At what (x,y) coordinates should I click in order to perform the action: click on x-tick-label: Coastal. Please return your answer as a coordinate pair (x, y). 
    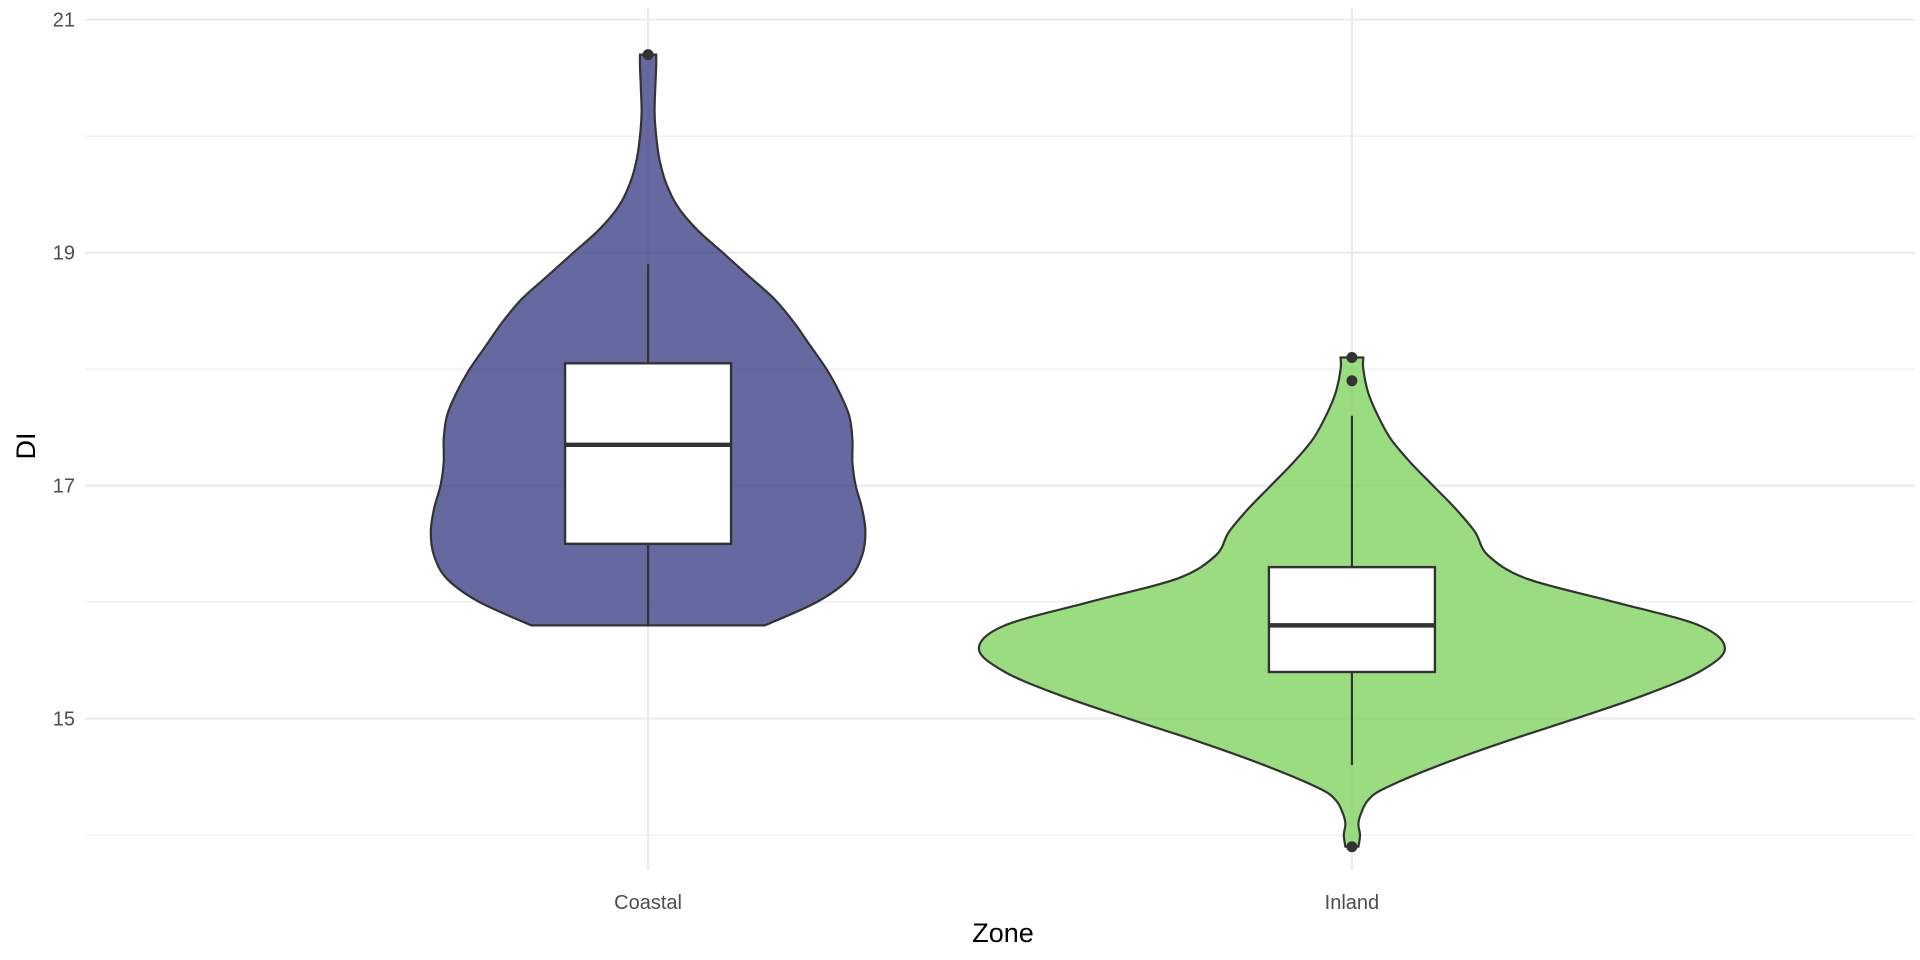
    Looking at the image, I should click on (648, 903).